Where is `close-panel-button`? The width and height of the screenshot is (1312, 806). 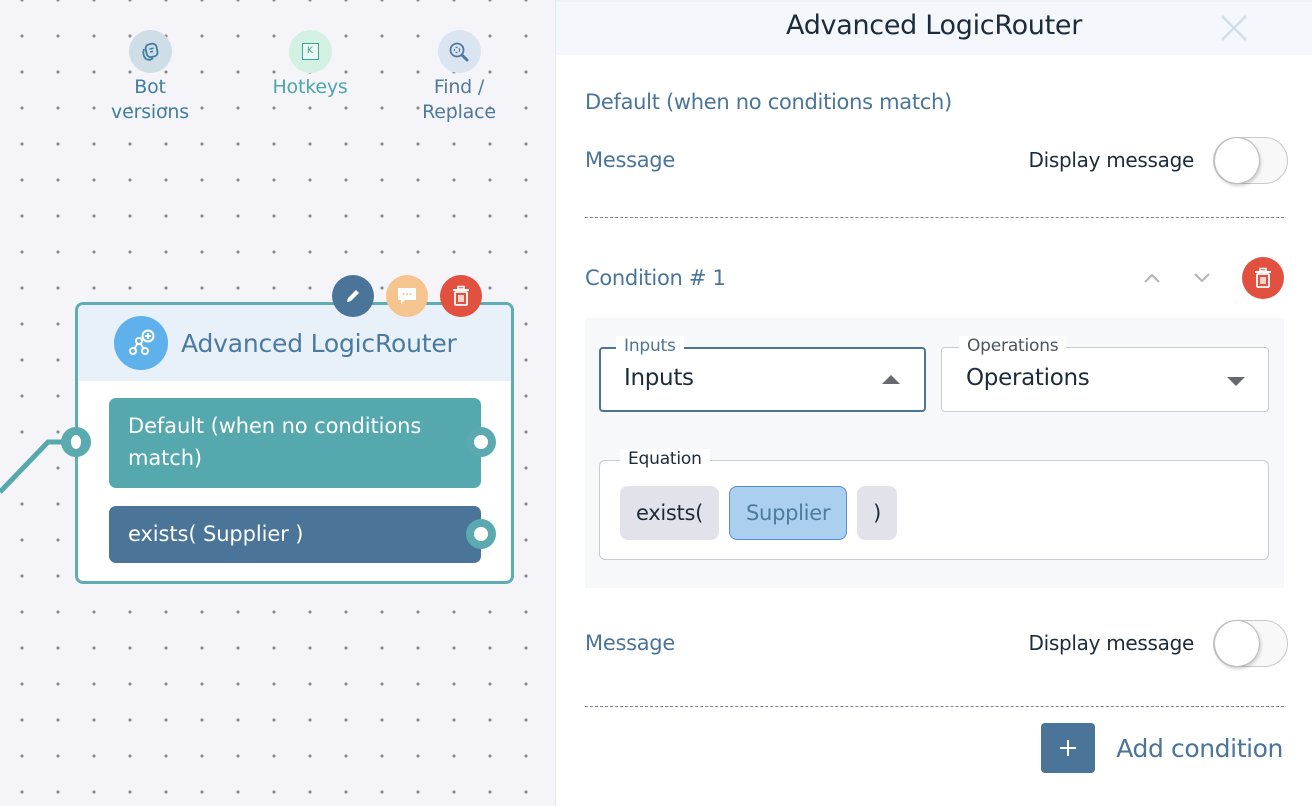 close-panel-button is located at coordinates (1234, 28).